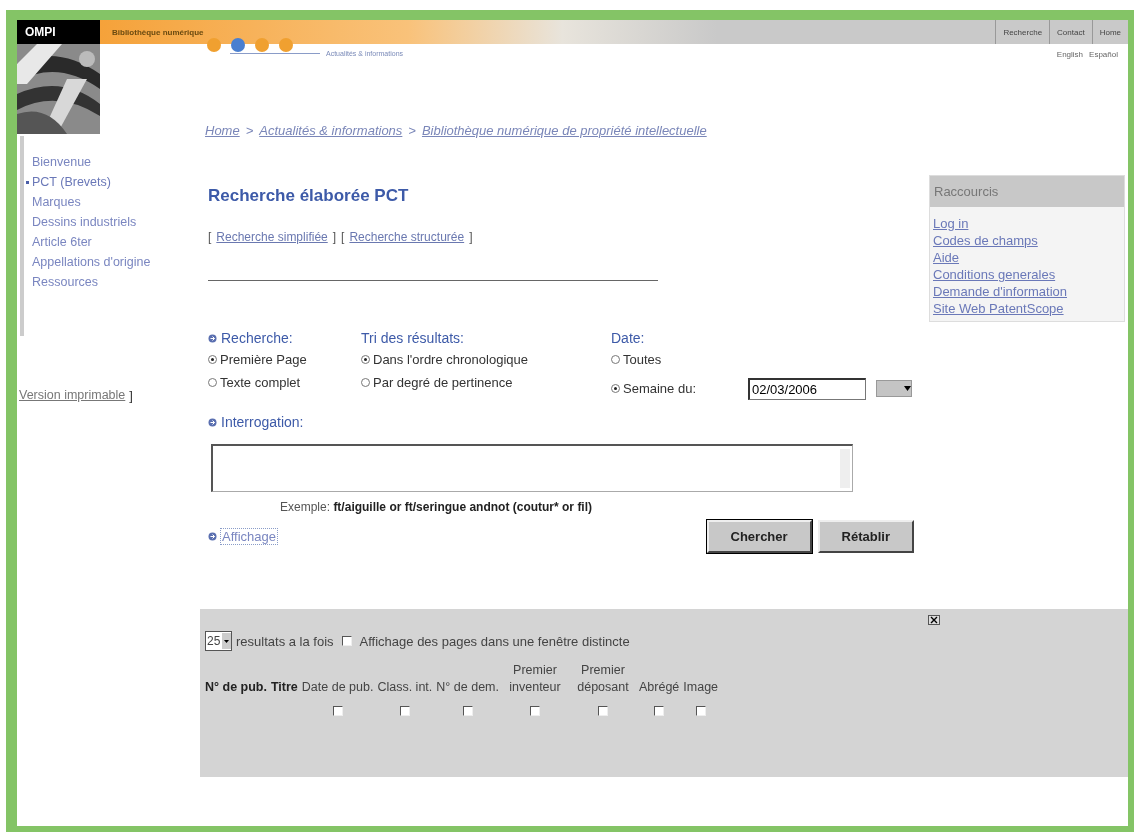  Describe the element at coordinates (1109, 32) in the screenshot. I see `top-link: Home` at that location.